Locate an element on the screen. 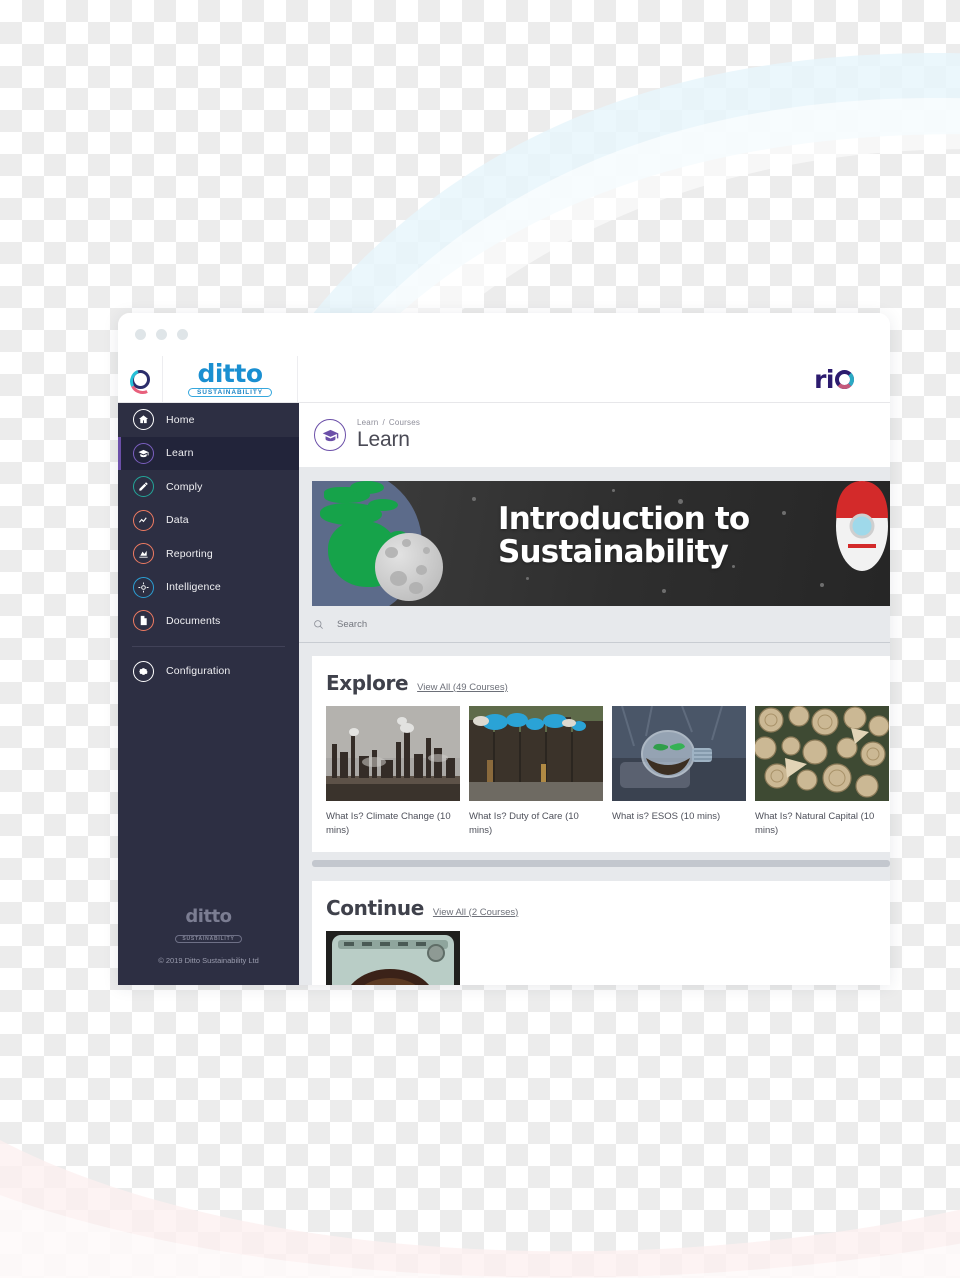  banner-title: Introduction to Sustainability is located at coordinates (624, 536).